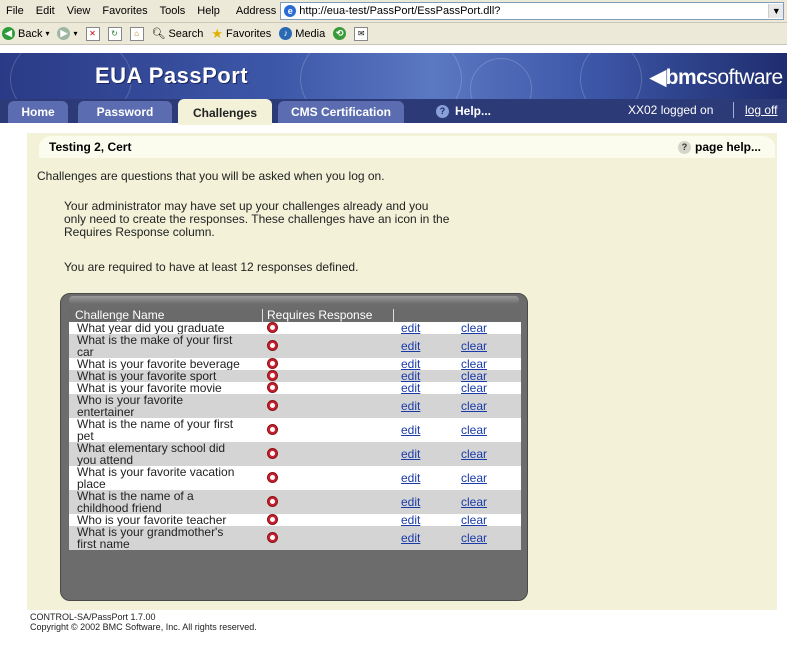 The height and width of the screenshot is (671, 787). Describe the element at coordinates (120, 315) in the screenshot. I see `col-challenge-name: Challenge Name` at that location.